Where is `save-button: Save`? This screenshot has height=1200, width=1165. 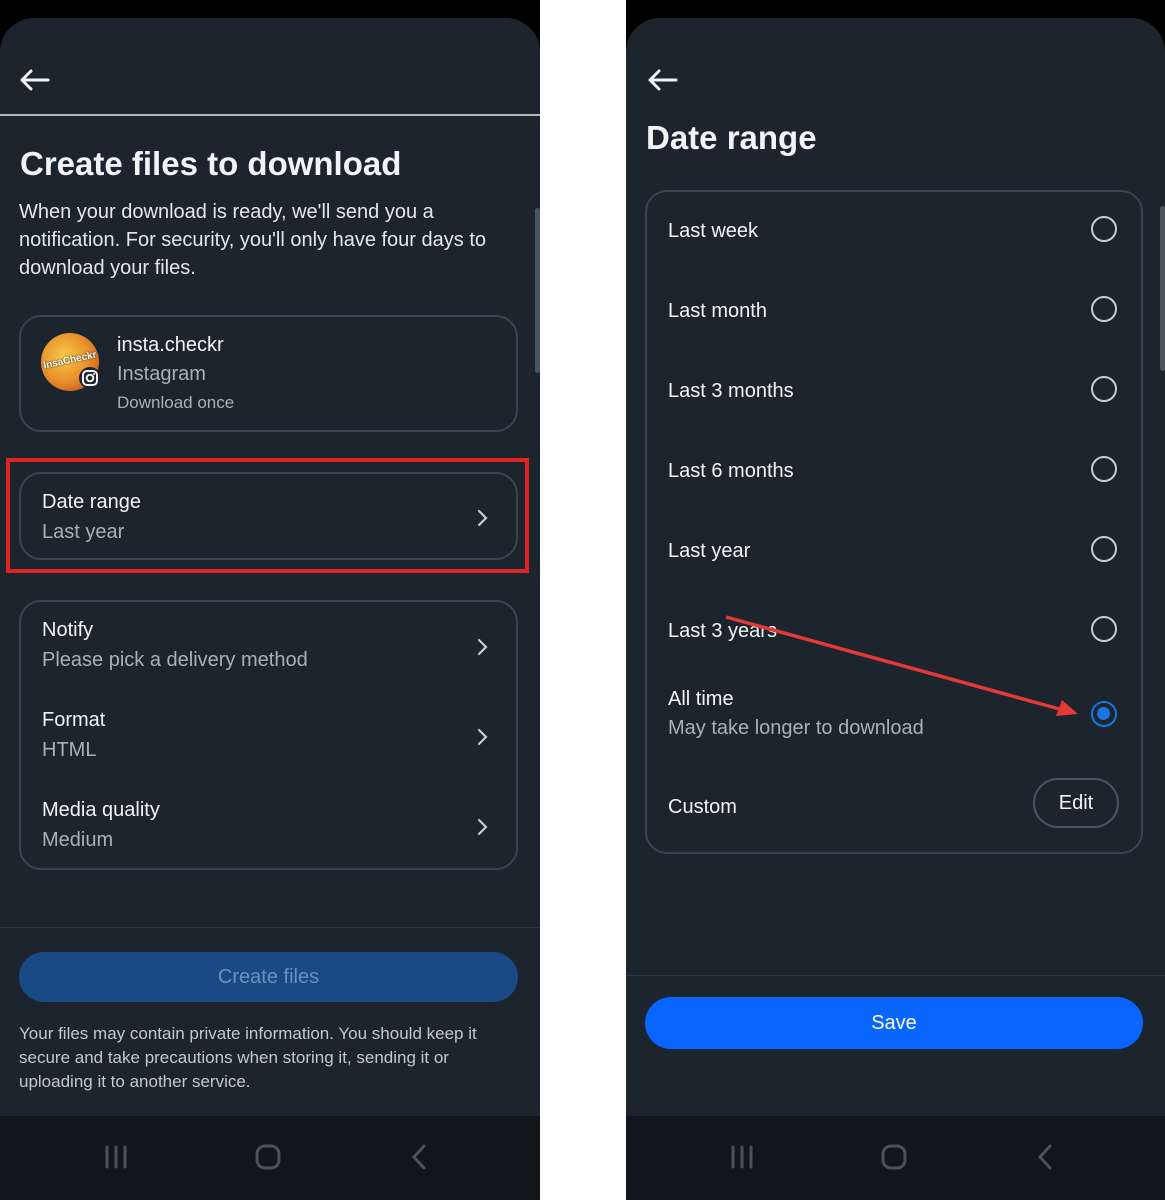
save-button: Save is located at coordinates (894, 1023).